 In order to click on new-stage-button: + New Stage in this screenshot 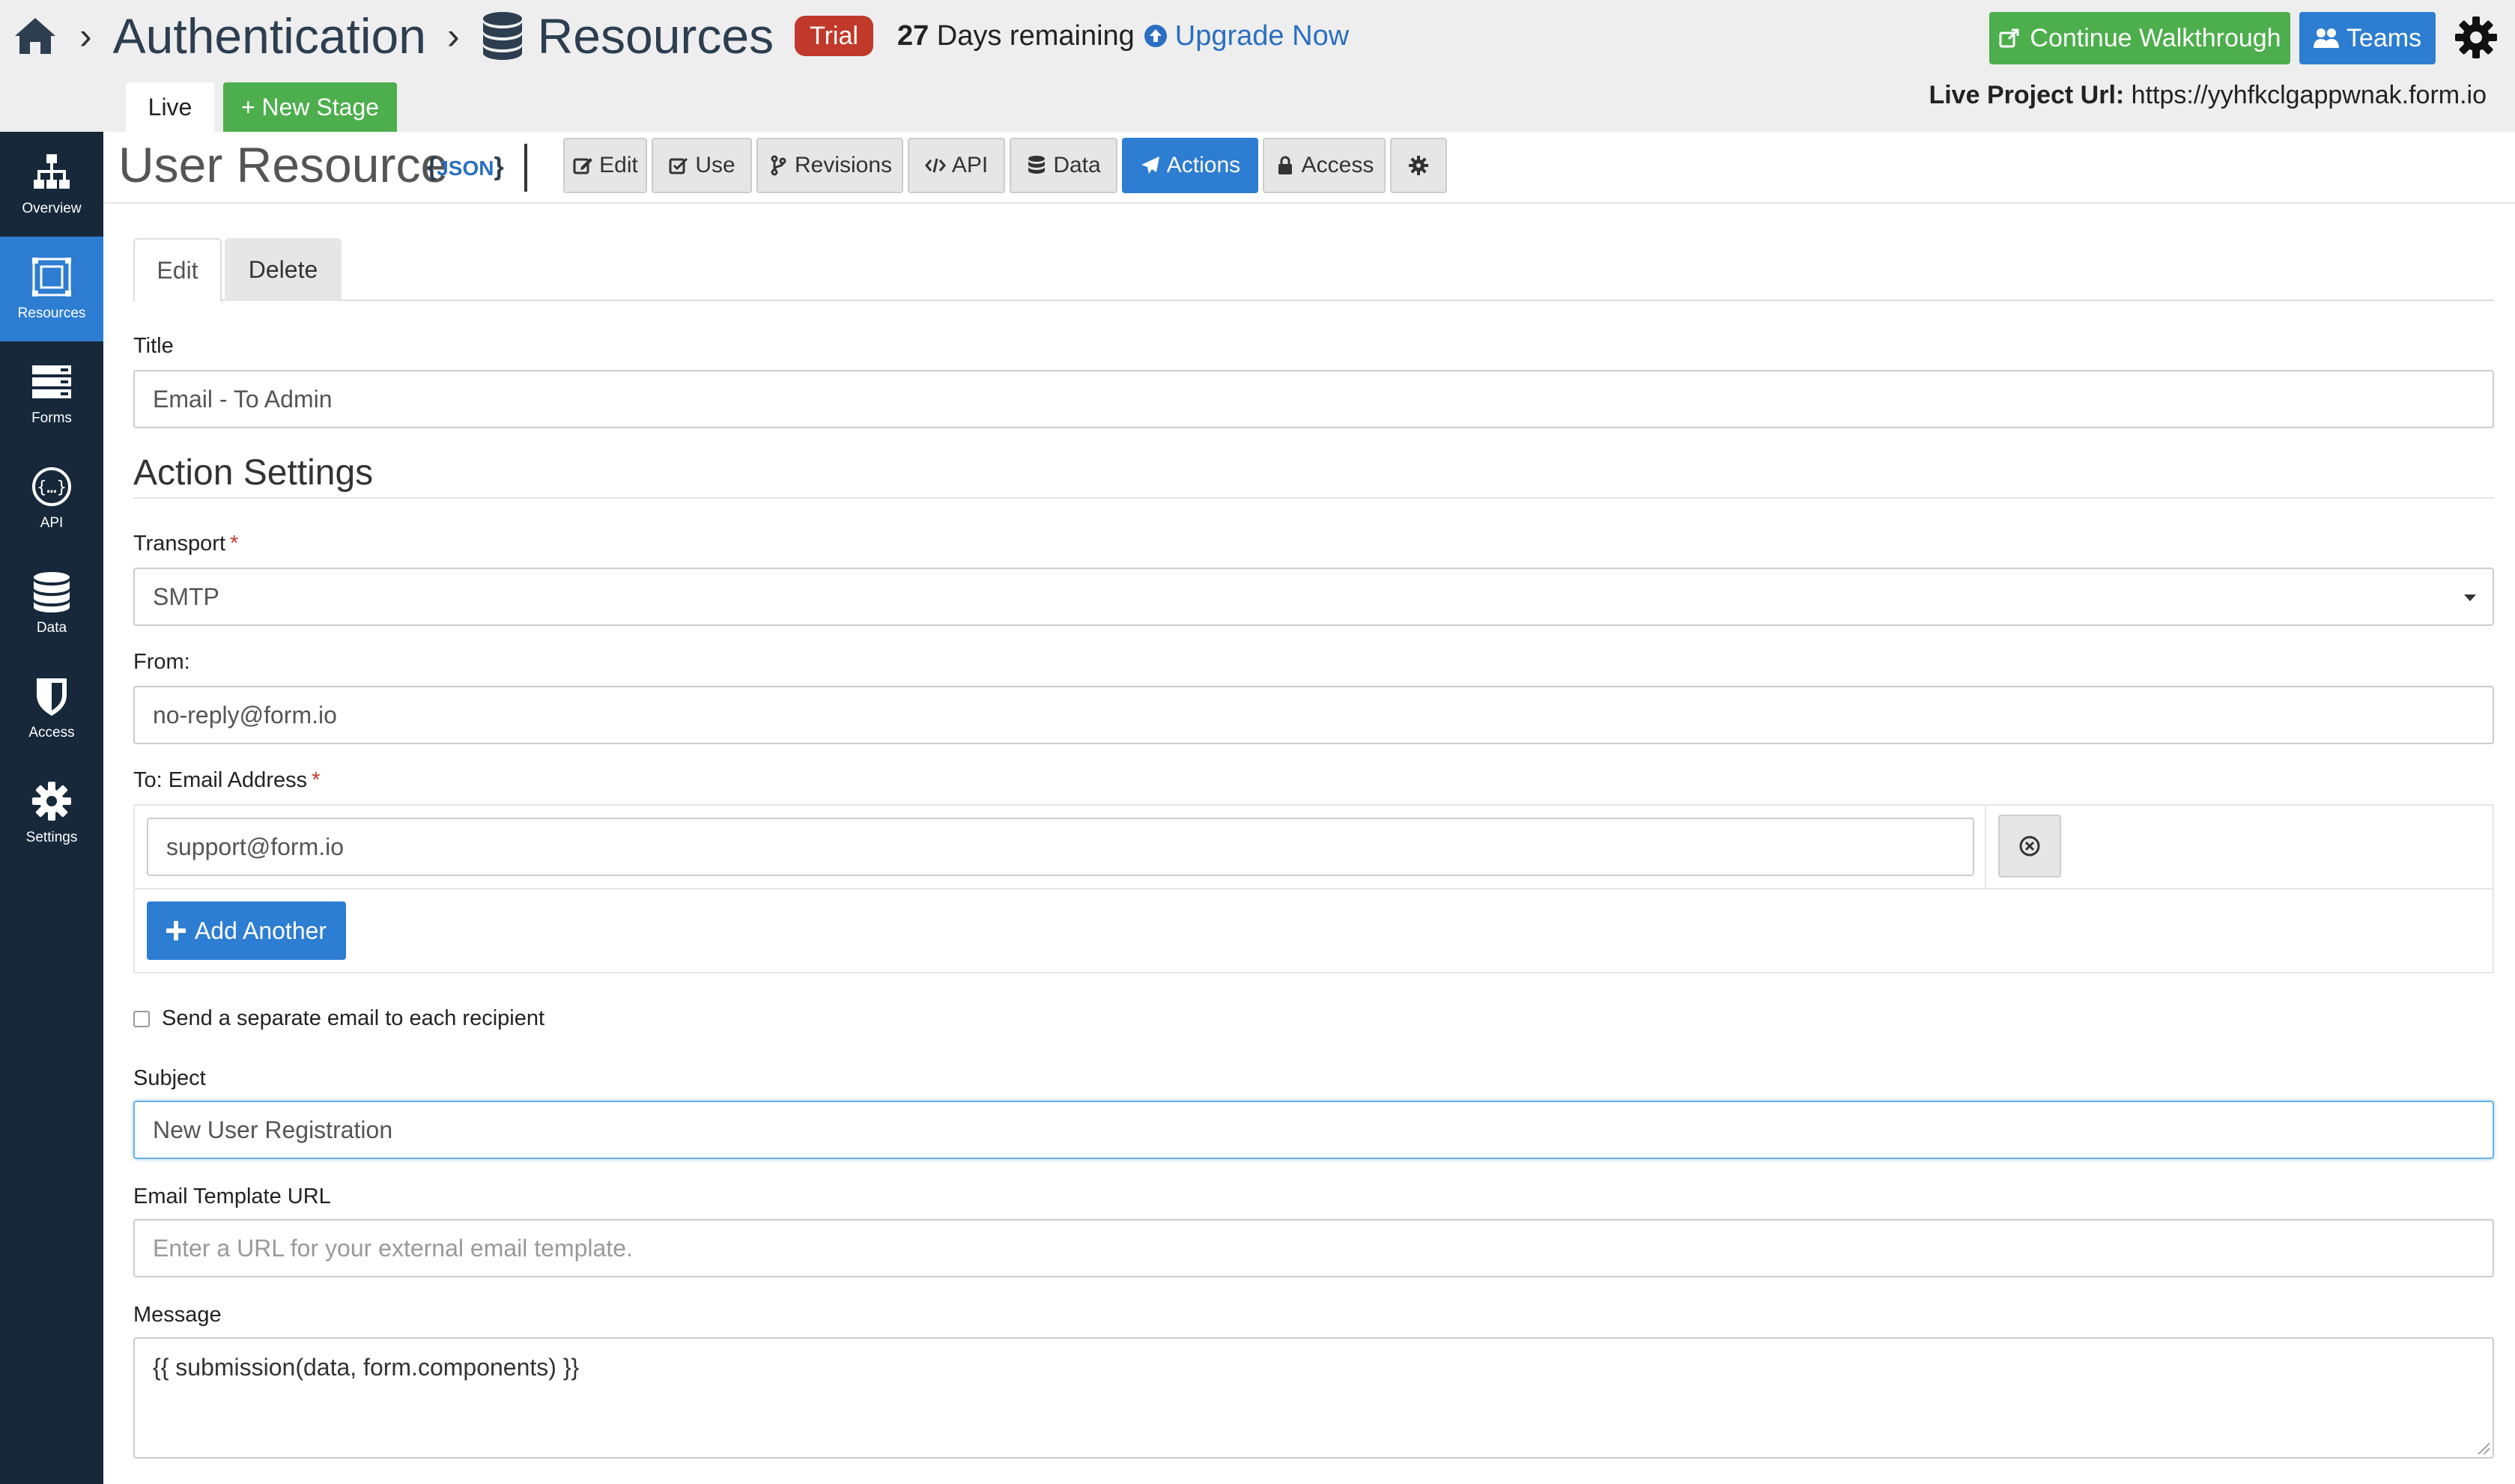, I will do `click(310, 107)`.